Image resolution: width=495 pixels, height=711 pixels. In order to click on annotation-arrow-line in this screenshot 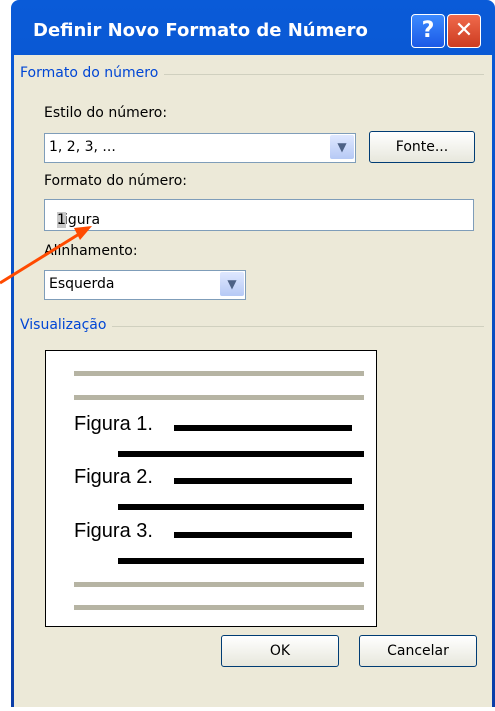, I will do `click(42, 257)`.